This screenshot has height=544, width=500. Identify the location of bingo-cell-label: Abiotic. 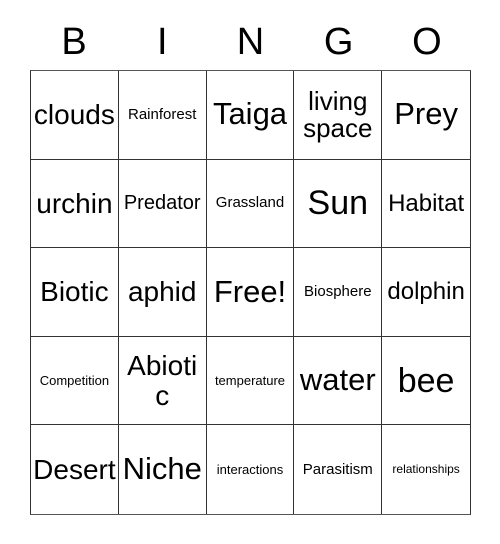
(162, 380).